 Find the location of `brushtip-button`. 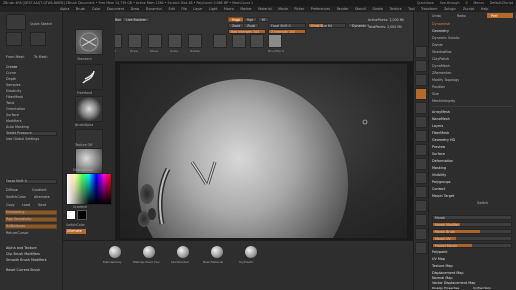

brushtip-button is located at coordinates (275, 41).